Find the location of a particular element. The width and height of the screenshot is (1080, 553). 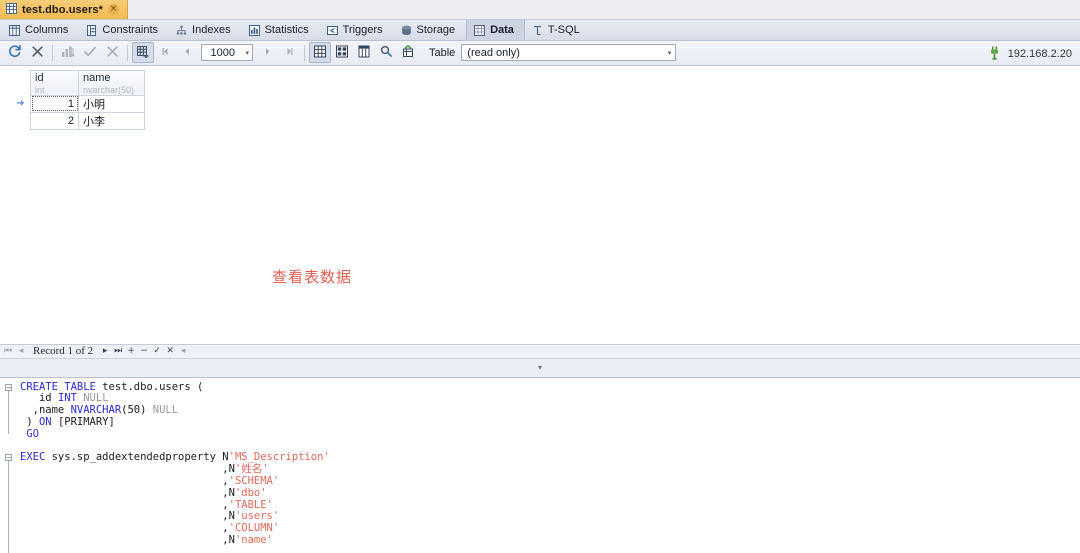

cell-id: 1 is located at coordinates (54, 103).